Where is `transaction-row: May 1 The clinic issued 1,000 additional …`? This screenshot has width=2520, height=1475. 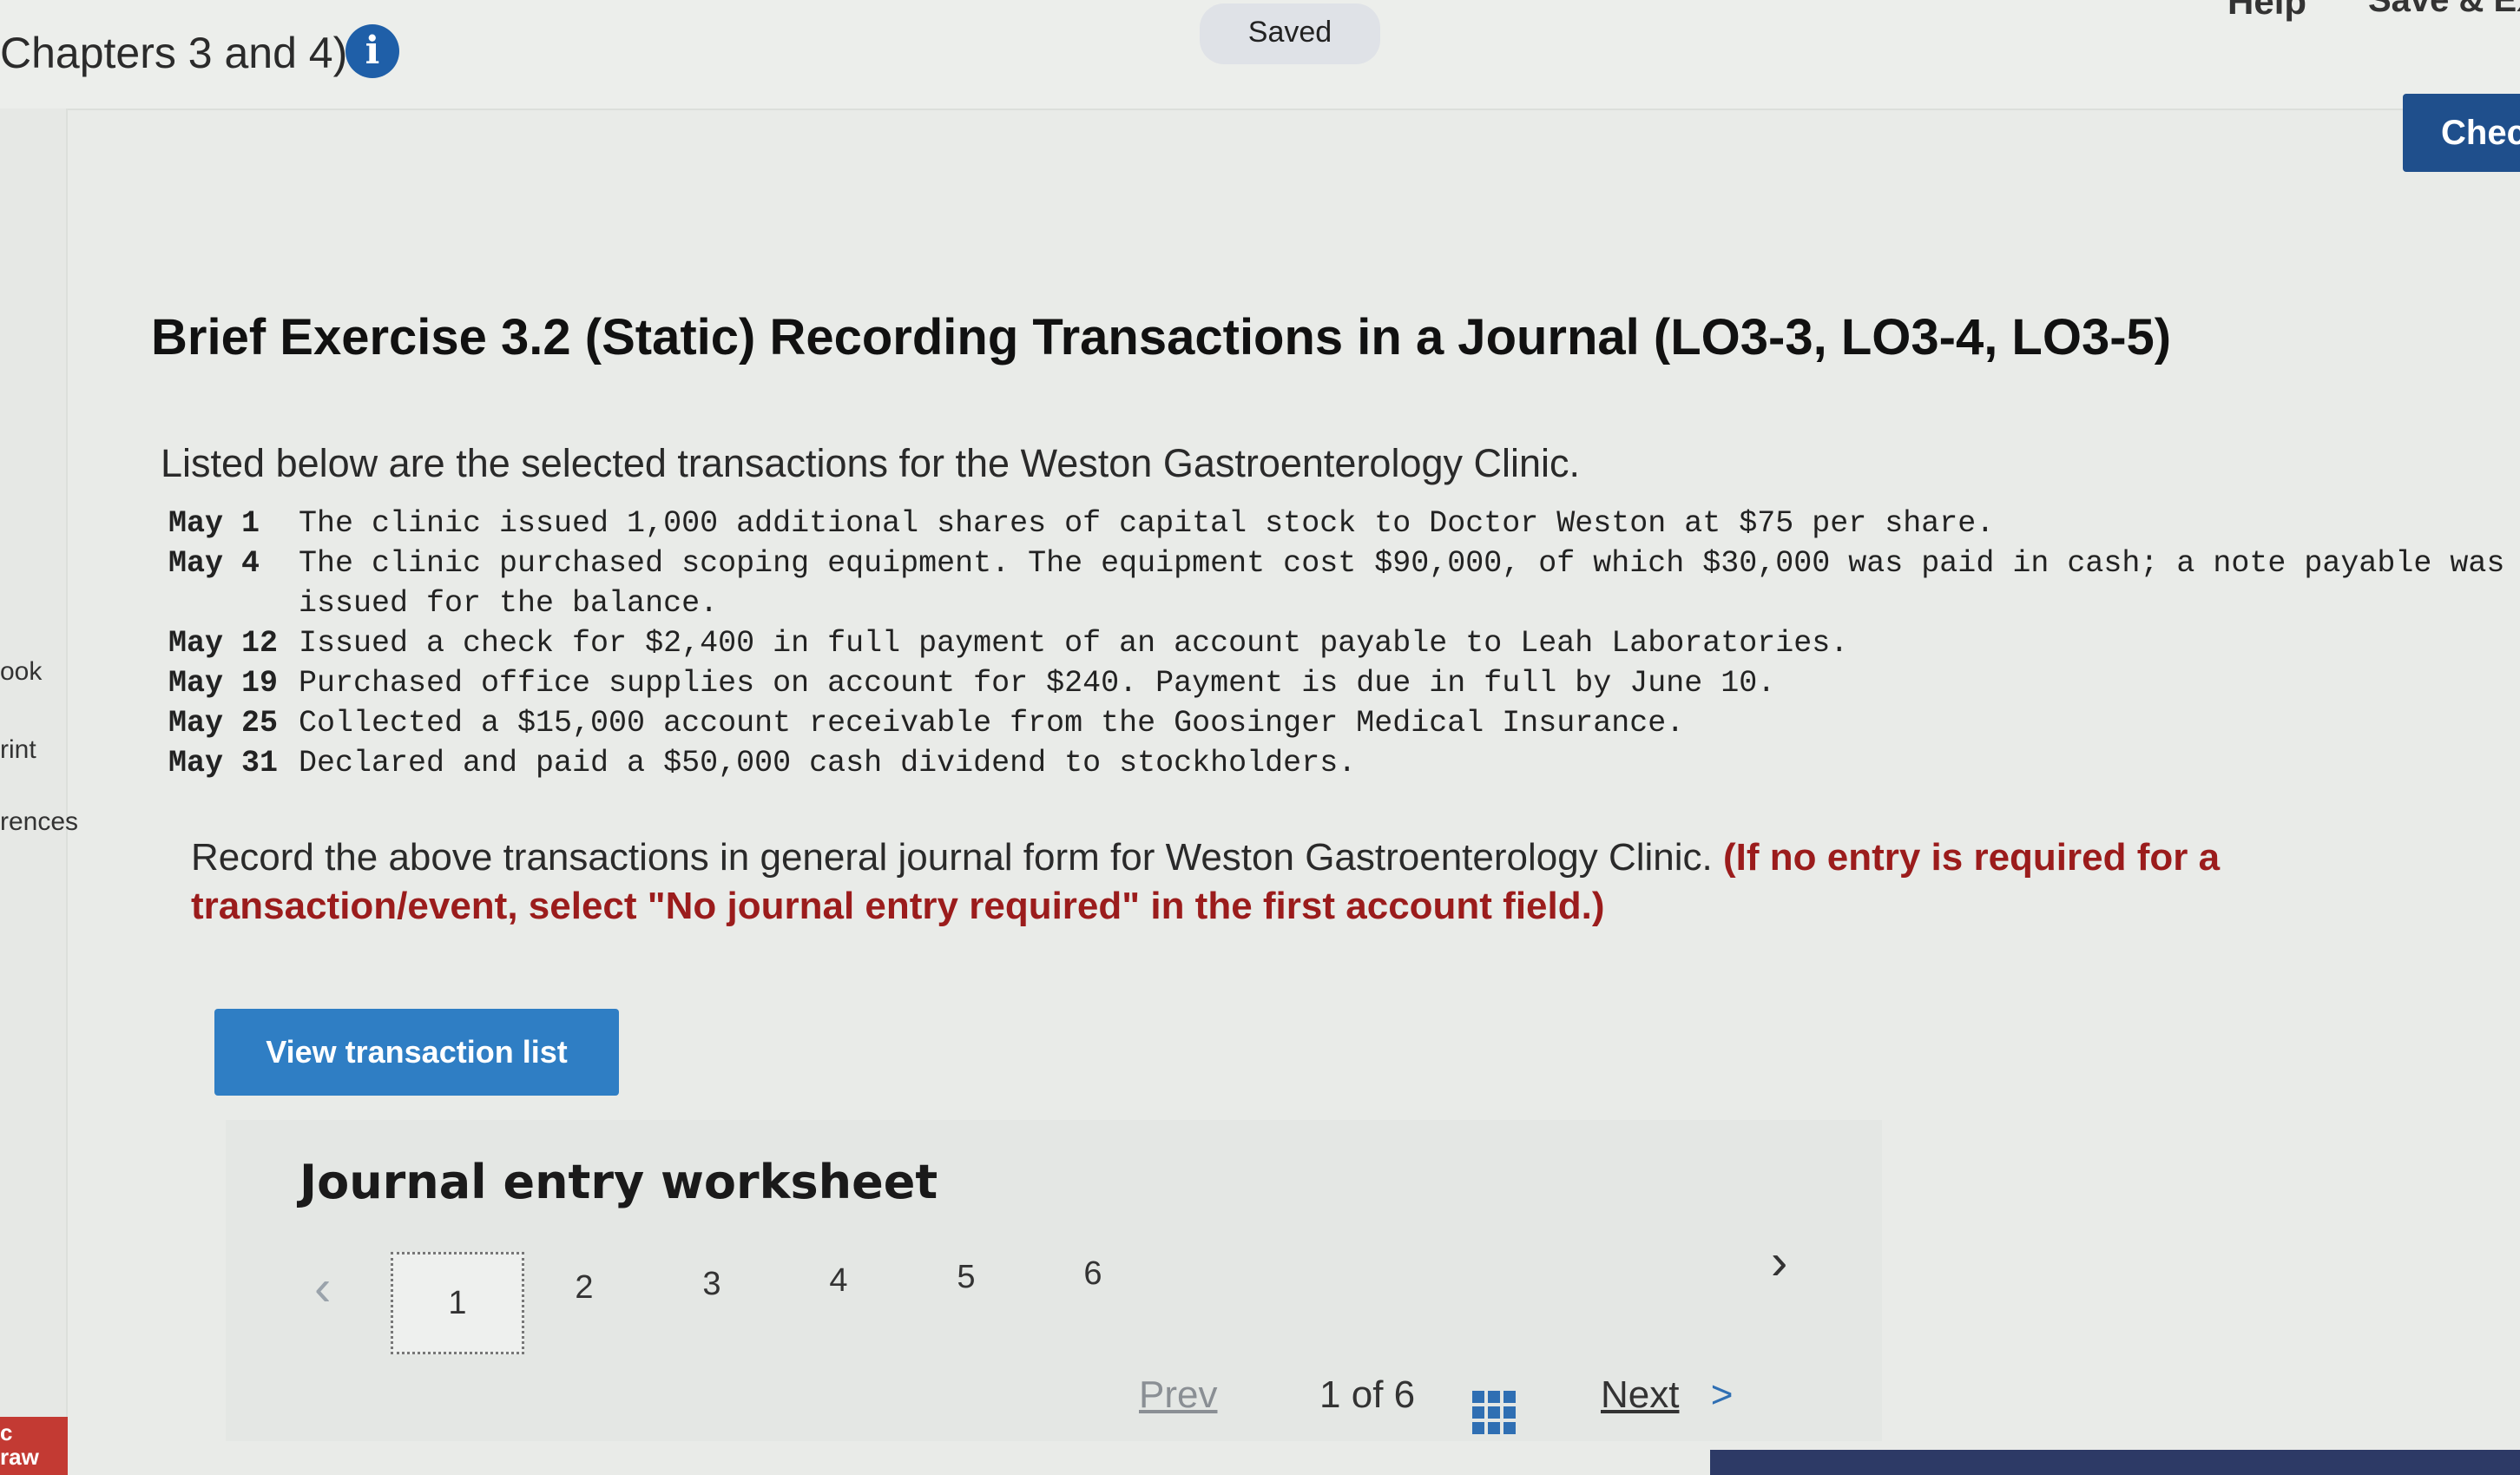 transaction-row: May 1 The clinic issued 1,000 additional … is located at coordinates (1336, 523).